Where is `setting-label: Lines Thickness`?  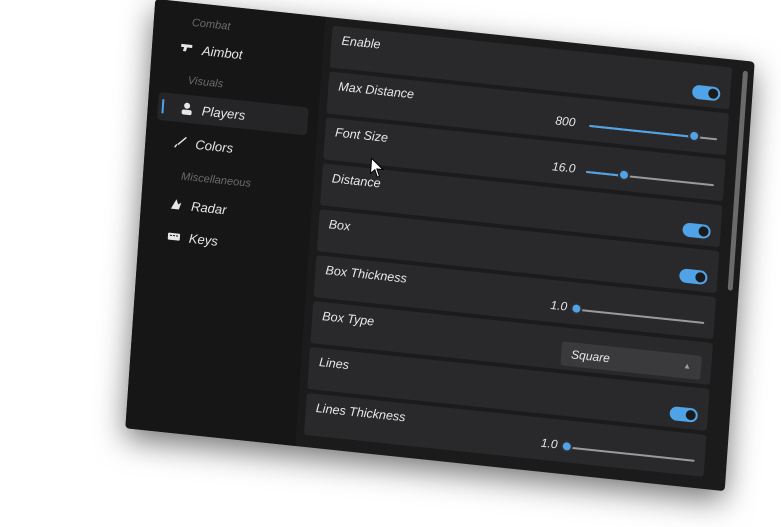 setting-label: Lines Thickness is located at coordinates (360, 412).